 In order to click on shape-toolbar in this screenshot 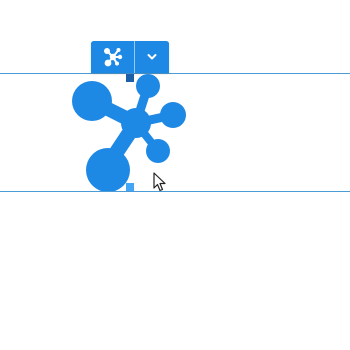, I will do `click(130, 57)`.